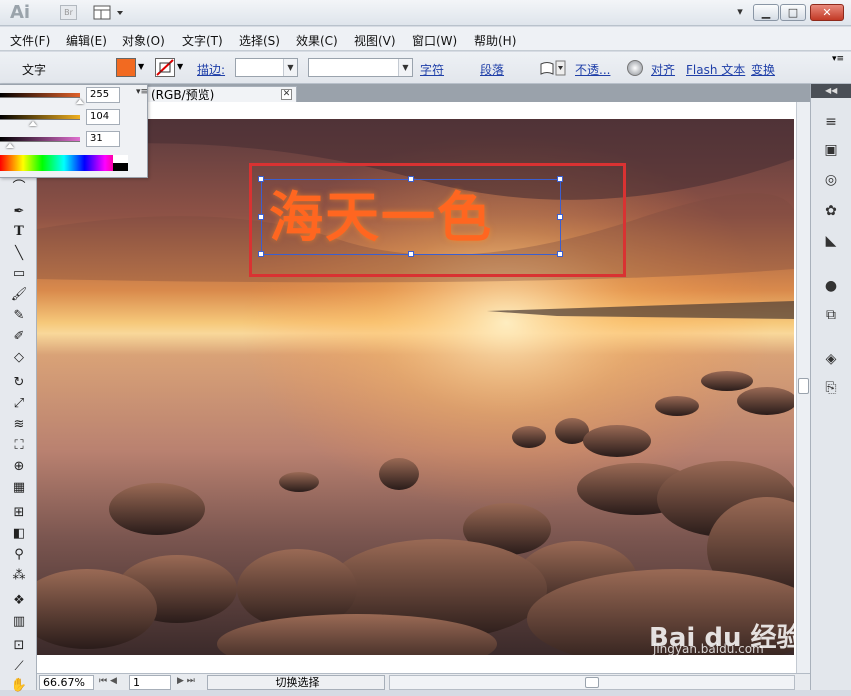 The width and height of the screenshot is (851, 696). What do you see at coordinates (831, 241) in the screenshot?
I see `graphic-styles-icon: ◣` at bounding box center [831, 241].